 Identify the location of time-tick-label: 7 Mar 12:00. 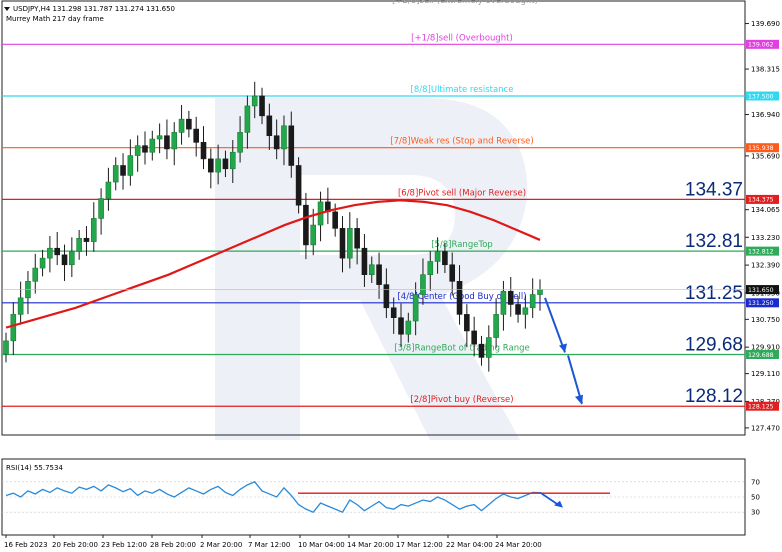
(269, 545).